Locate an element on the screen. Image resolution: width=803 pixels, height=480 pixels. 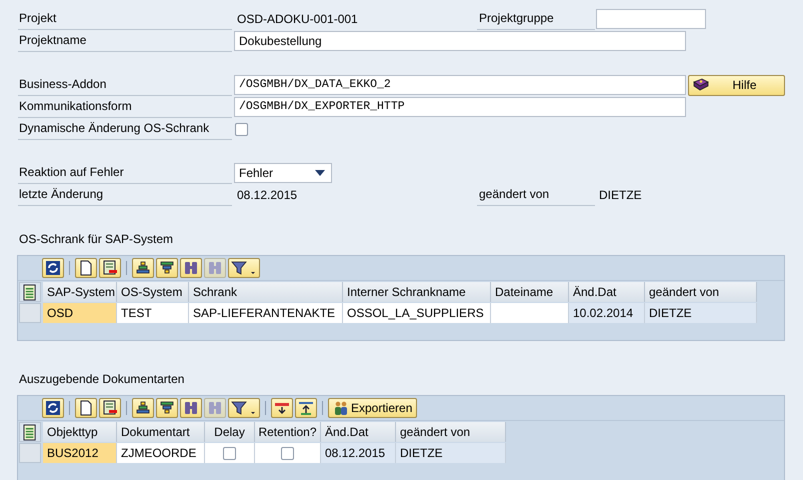
download-icon is located at coordinates (282, 408).